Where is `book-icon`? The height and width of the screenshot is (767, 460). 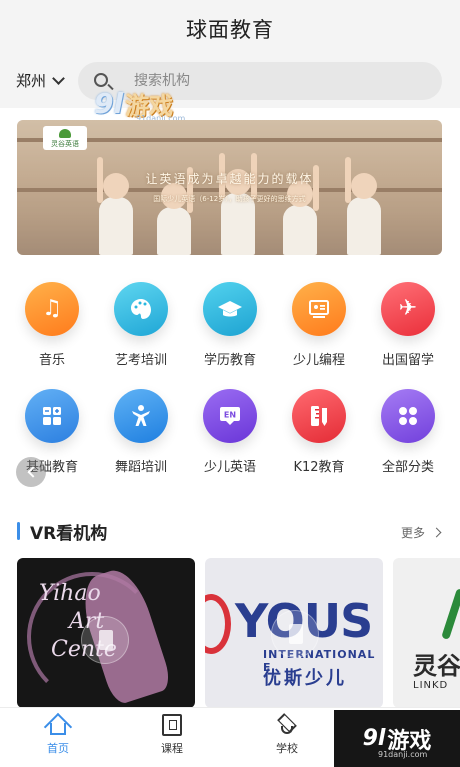 book-icon is located at coordinates (172, 725).